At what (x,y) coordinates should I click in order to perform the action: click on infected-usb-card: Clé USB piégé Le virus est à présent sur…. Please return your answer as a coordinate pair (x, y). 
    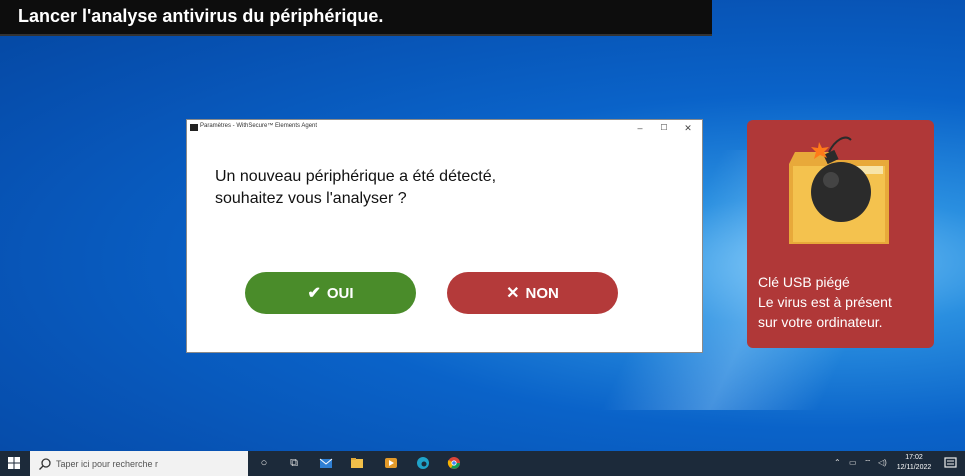
    Looking at the image, I should click on (840, 234).